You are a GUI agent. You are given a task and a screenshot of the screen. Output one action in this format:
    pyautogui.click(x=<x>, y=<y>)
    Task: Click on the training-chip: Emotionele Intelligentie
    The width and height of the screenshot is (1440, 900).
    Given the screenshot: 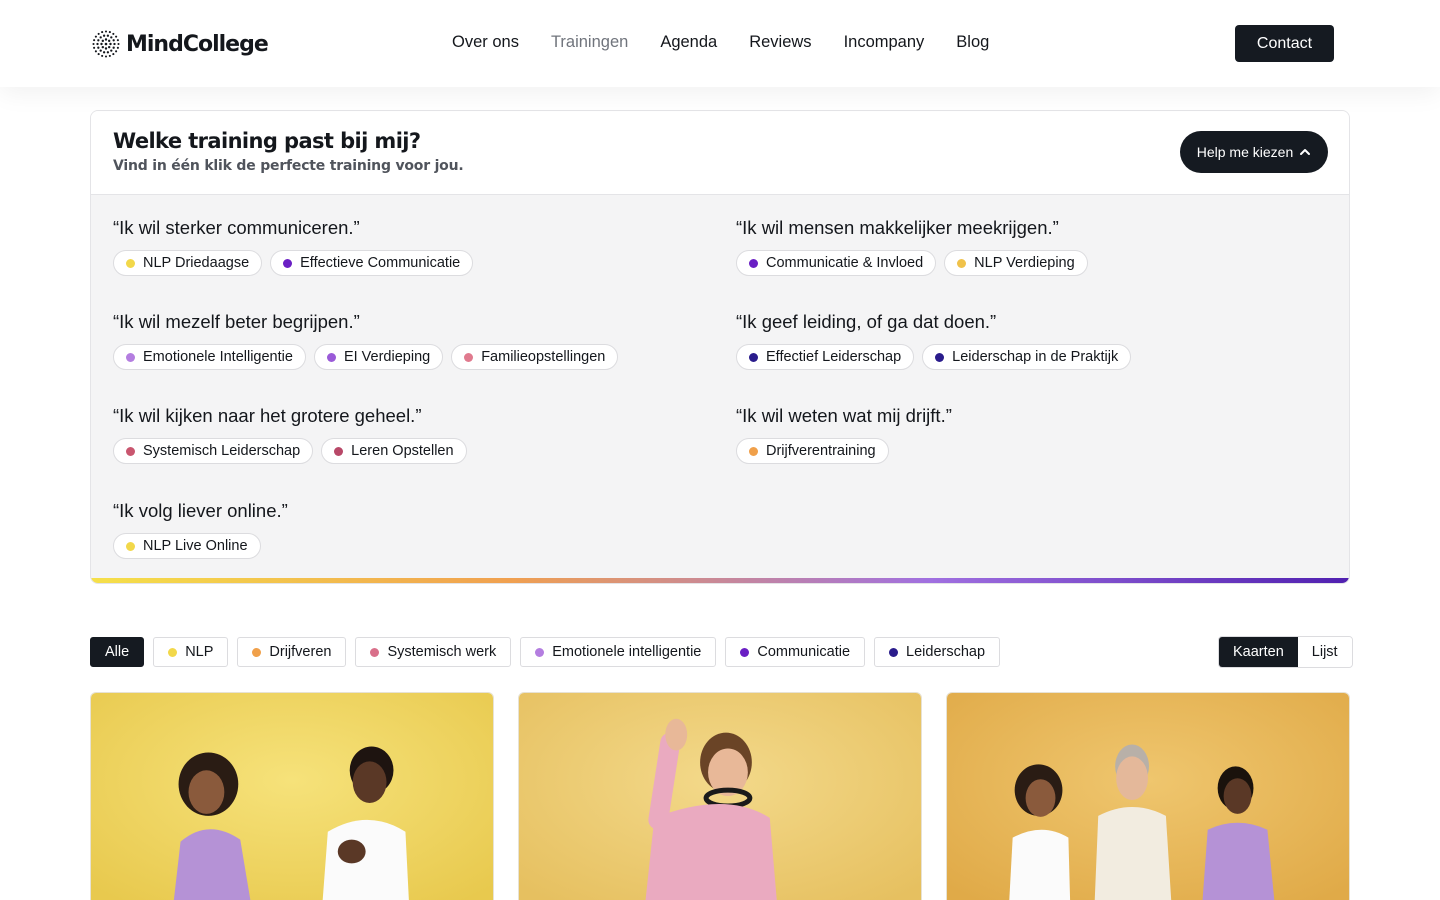 What is the action you would take?
    pyautogui.click(x=209, y=357)
    